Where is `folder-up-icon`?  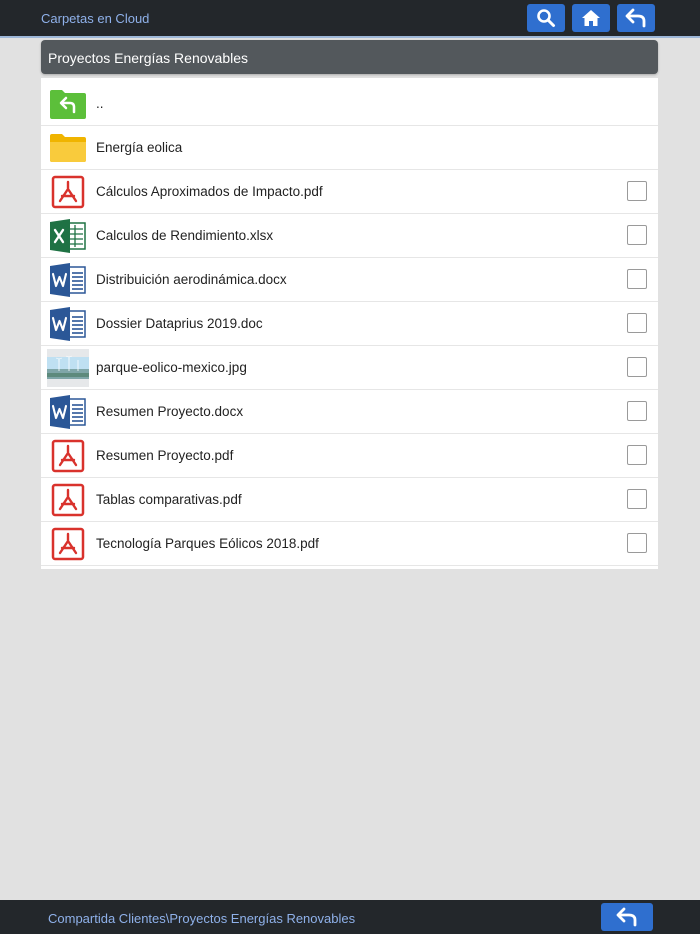 folder-up-icon is located at coordinates (68, 104).